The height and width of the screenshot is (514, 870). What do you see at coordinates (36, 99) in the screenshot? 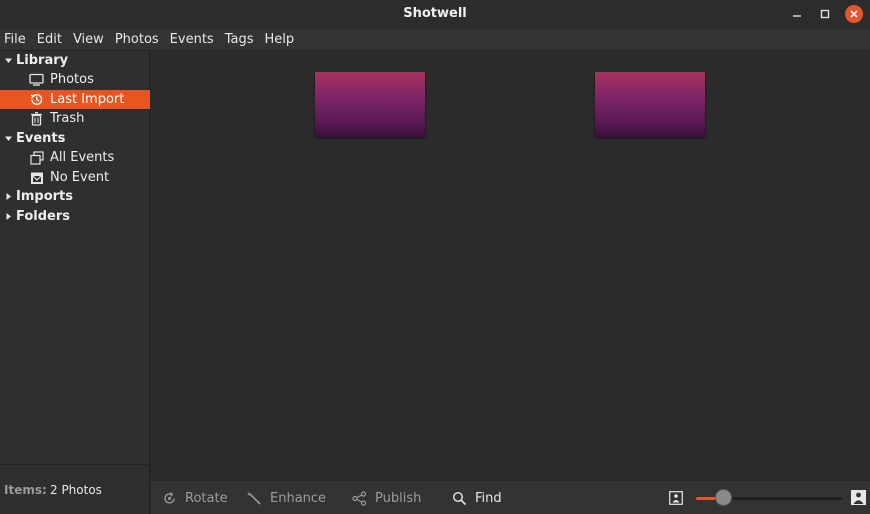
I see `history-icon` at bounding box center [36, 99].